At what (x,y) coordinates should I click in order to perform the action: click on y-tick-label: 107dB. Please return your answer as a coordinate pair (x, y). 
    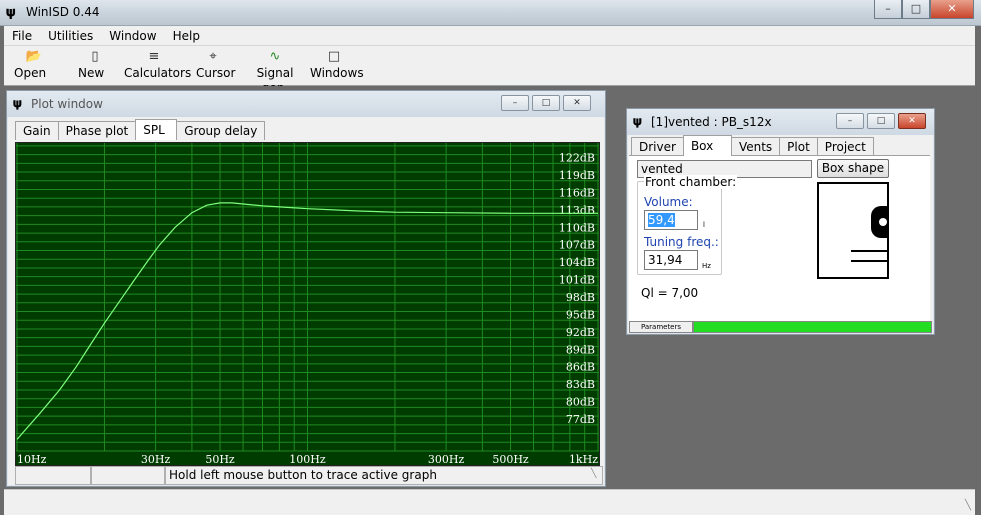
    Looking at the image, I should click on (577, 245).